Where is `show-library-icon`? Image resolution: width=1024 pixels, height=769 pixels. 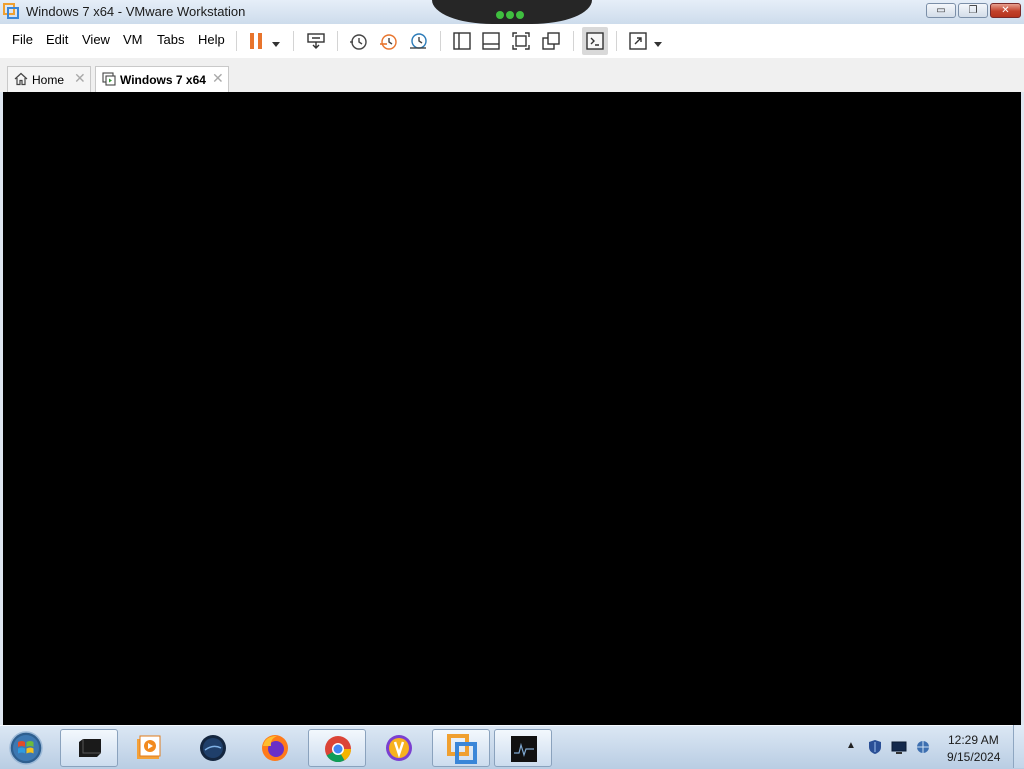
show-library-icon is located at coordinates (462, 41).